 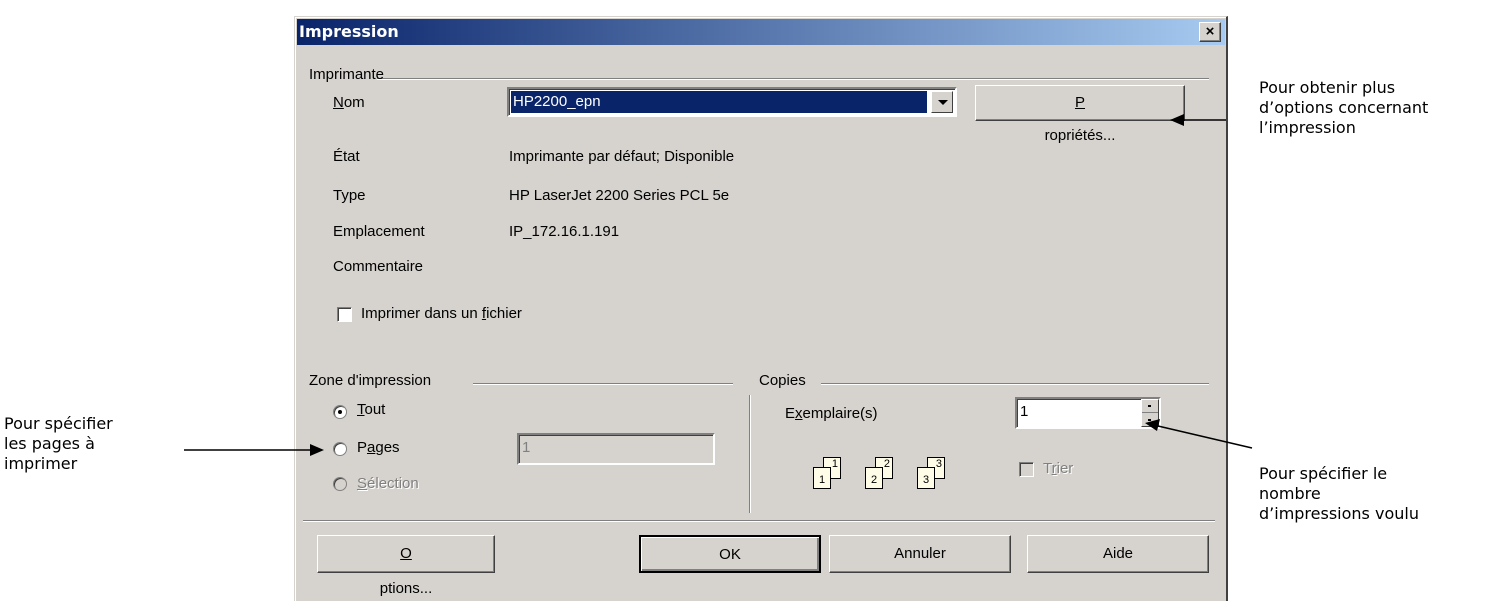 What do you see at coordinates (254, 450) in the screenshot?
I see `arrow-to-pages` at bounding box center [254, 450].